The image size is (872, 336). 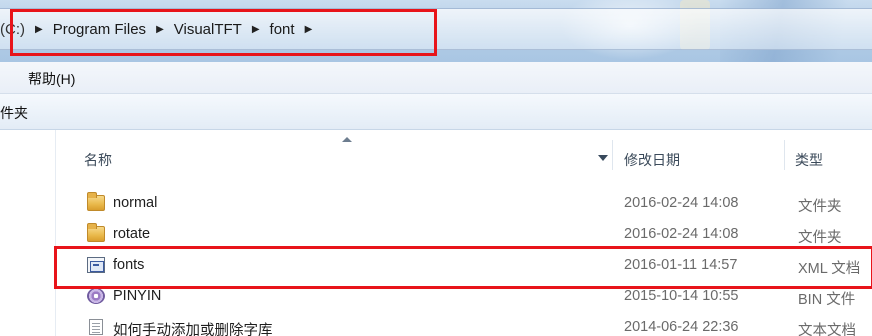 What do you see at coordinates (809, 160) in the screenshot?
I see `column-header-type: 类型` at bounding box center [809, 160].